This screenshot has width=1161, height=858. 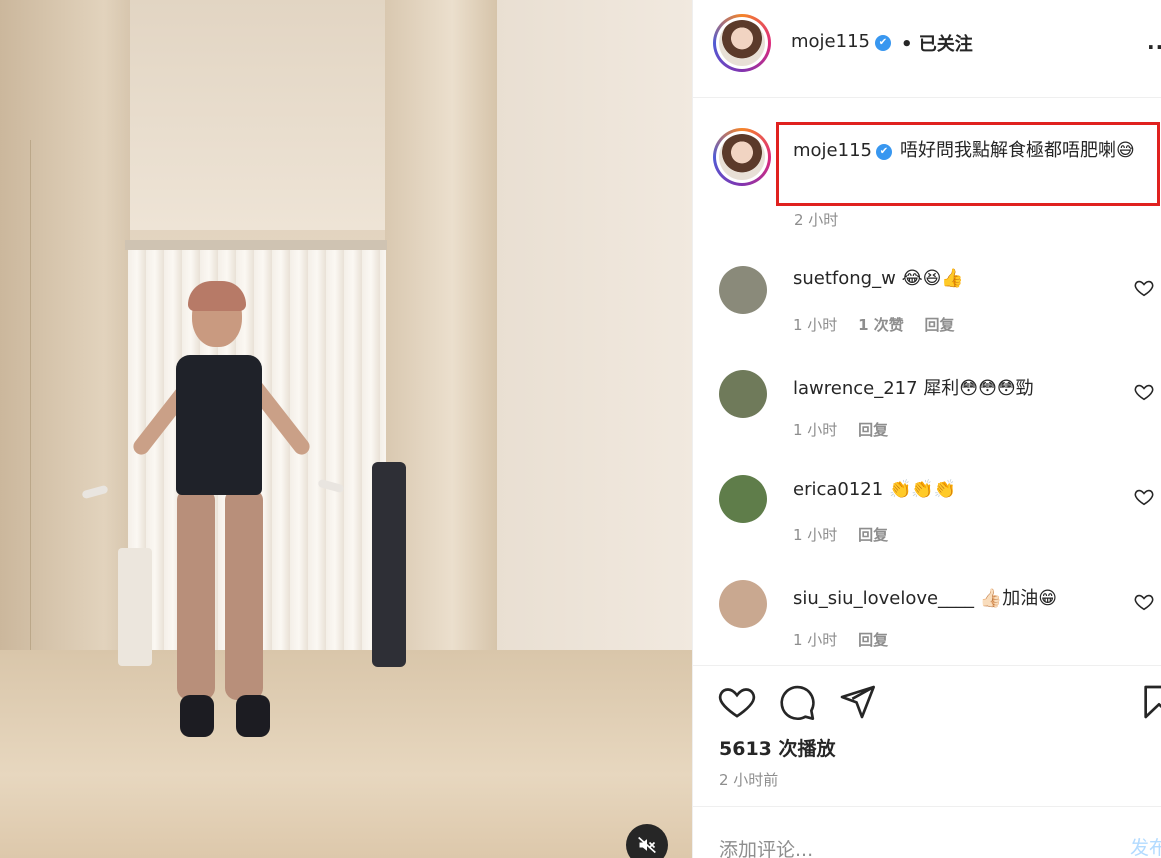 What do you see at coordinates (1125, 150) in the screenshot?
I see `caption-emoji: 😅` at bounding box center [1125, 150].